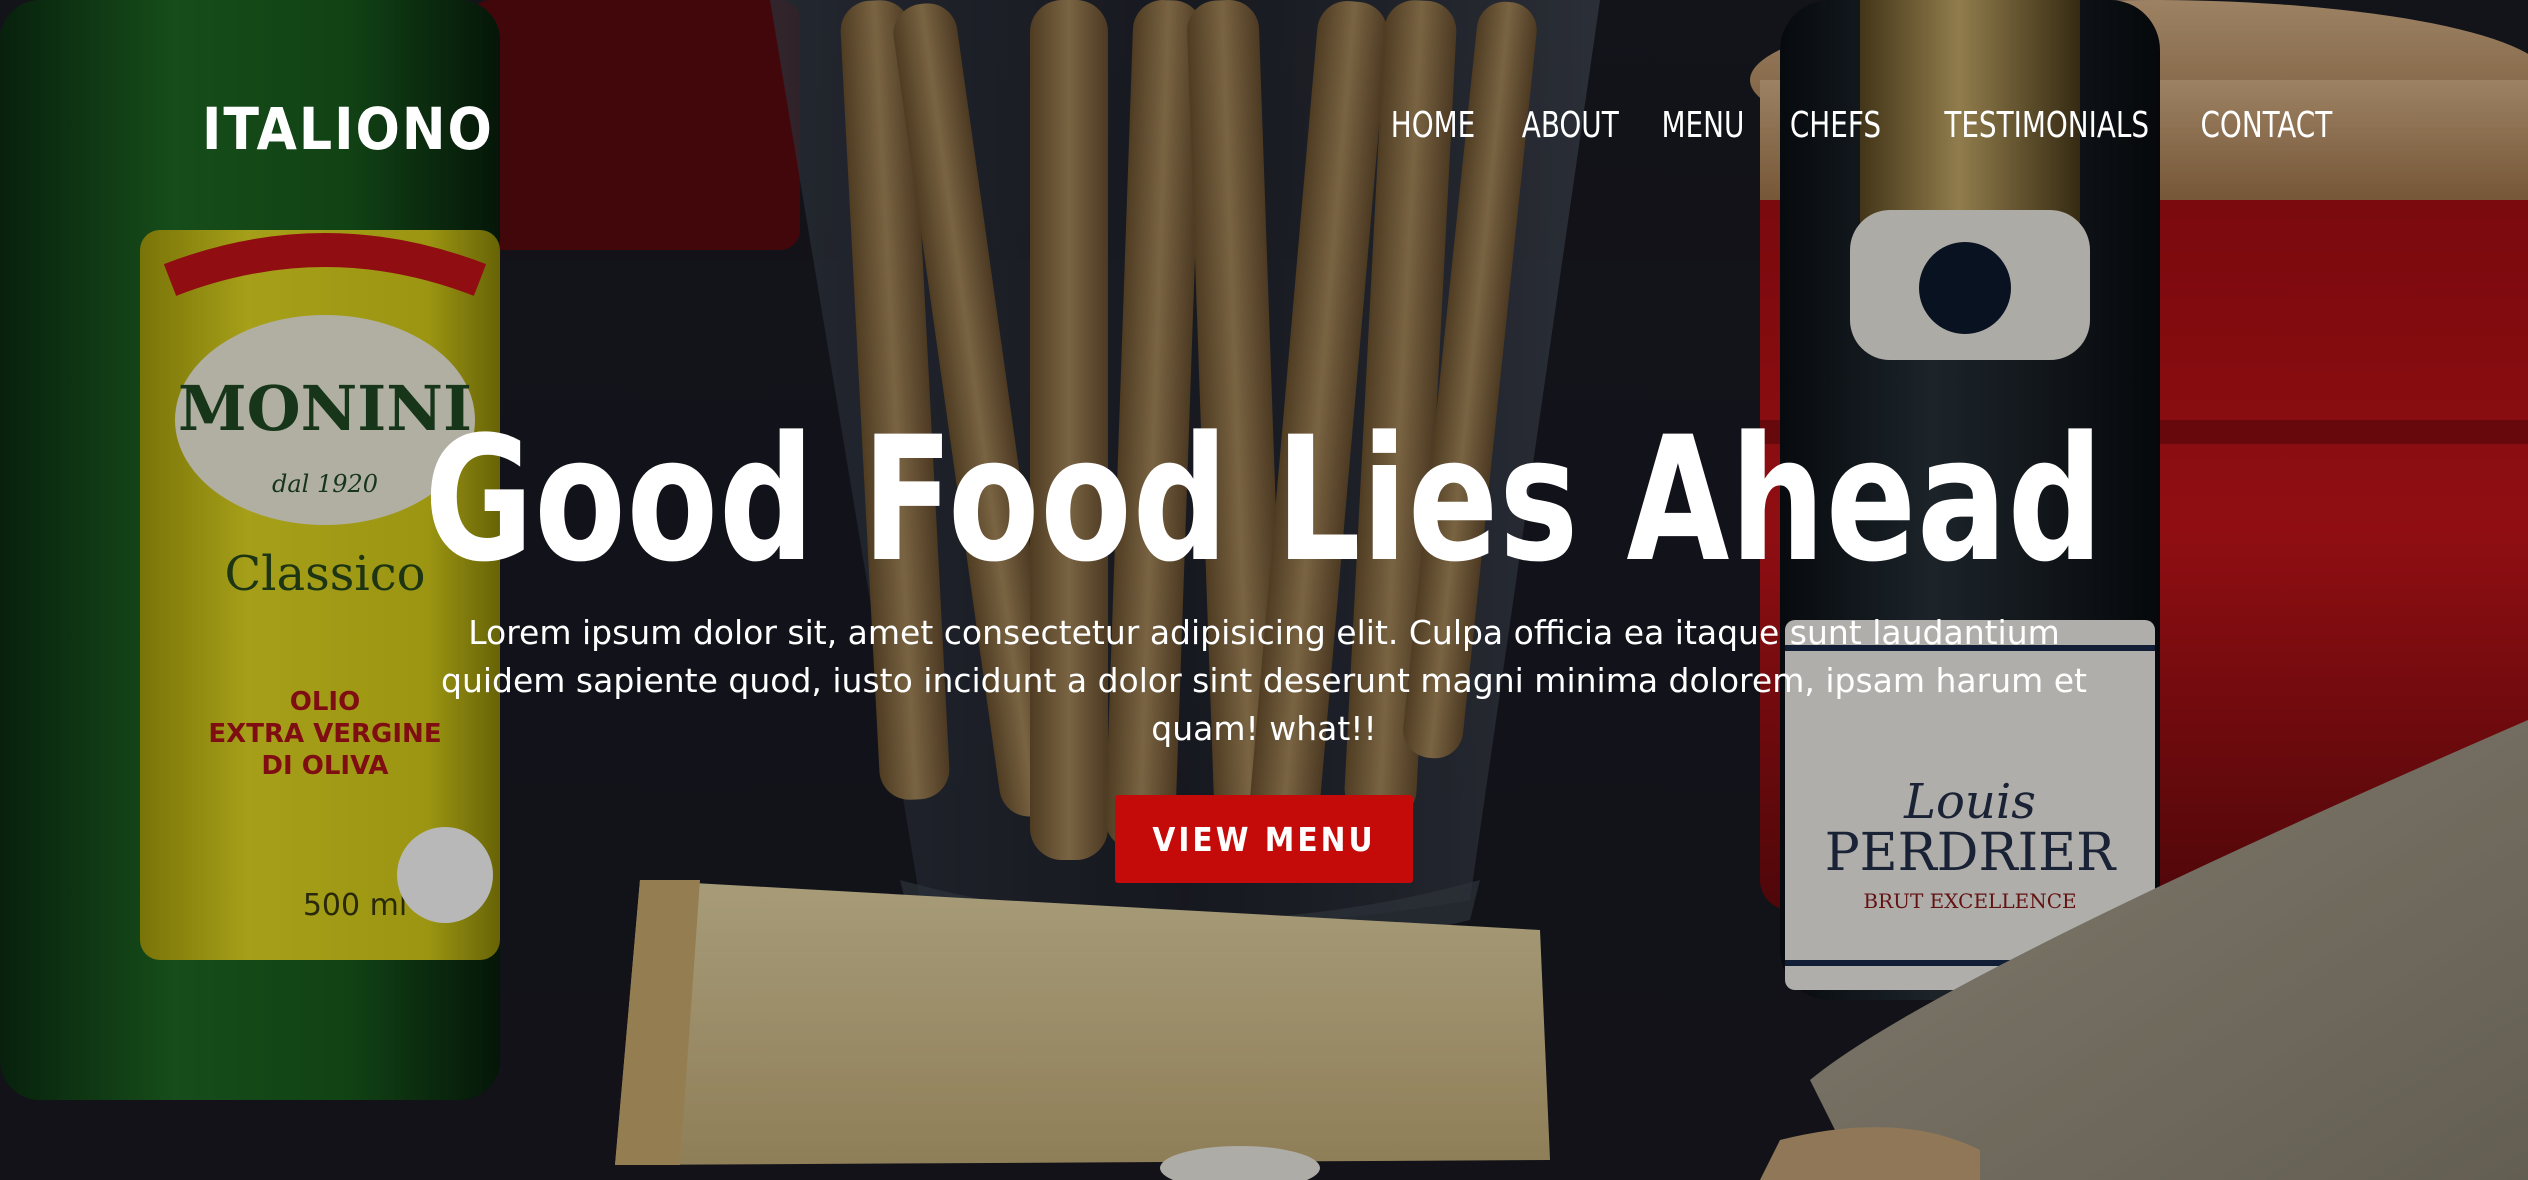  Describe the element at coordinates (1703, 126) in the screenshot. I see `nav-item-menu: MENU` at that location.